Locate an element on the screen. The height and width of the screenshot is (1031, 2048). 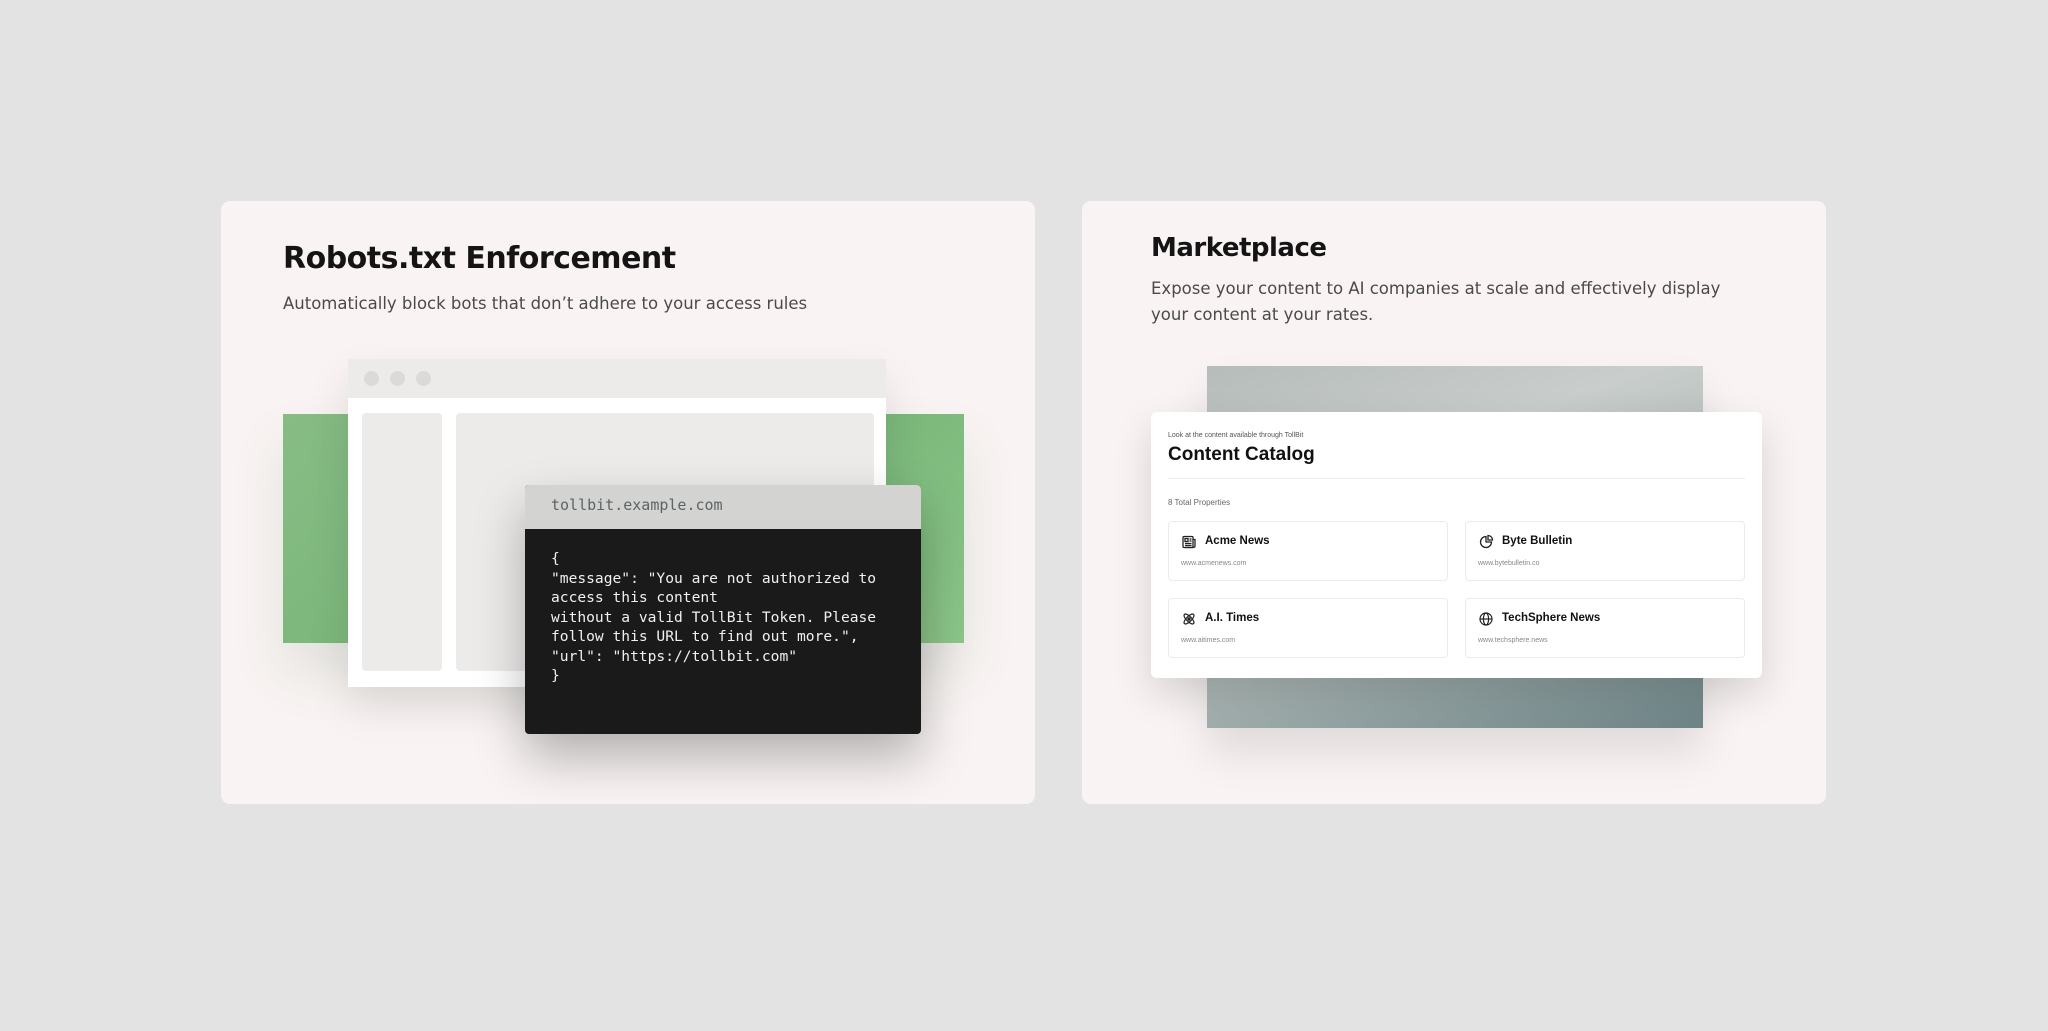
newspaper-icon is located at coordinates (1189, 542).